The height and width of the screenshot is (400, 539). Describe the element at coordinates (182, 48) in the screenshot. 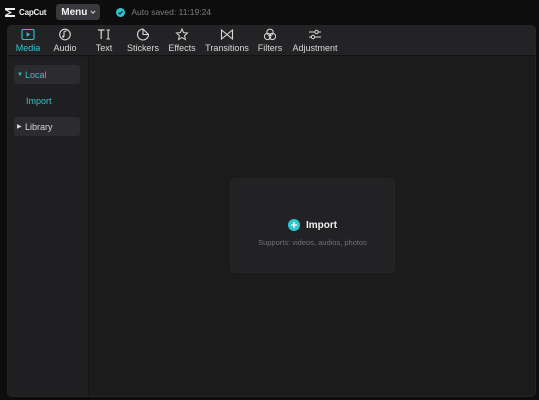

I see `tab-label: Effects` at that location.